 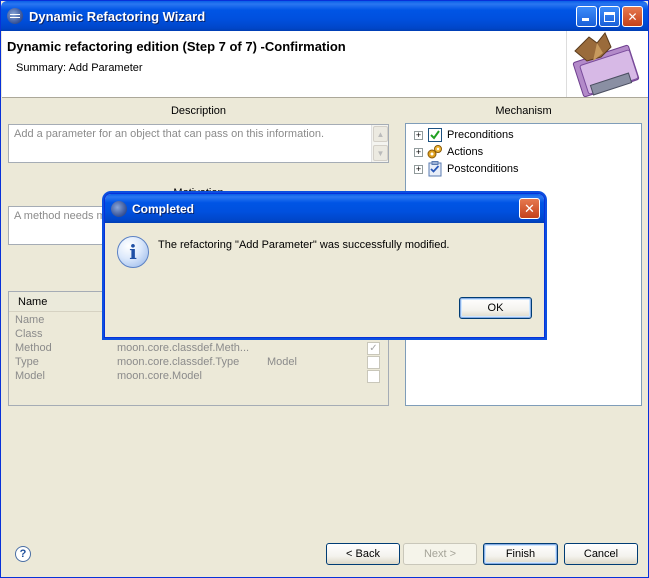 I want to click on minimize-button, so click(x=586, y=16).